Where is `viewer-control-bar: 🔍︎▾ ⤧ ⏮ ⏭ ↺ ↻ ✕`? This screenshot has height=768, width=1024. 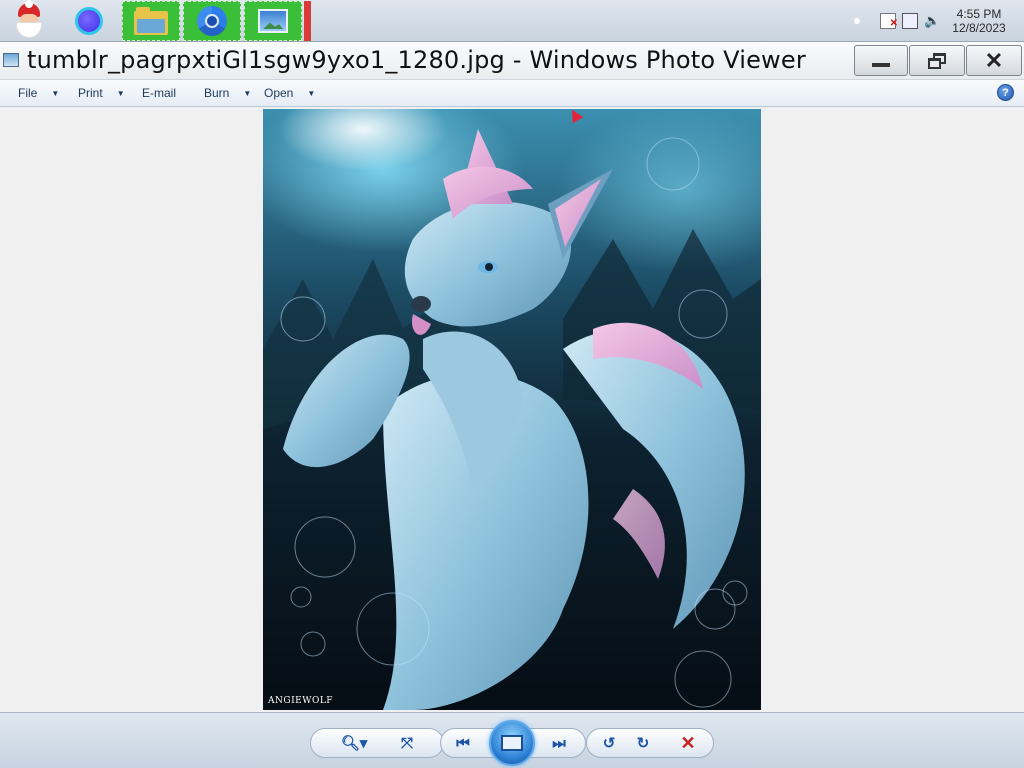 viewer-control-bar: 🔍︎▾ ⤧ ⏮ ⏭ ↺ ↻ ✕ is located at coordinates (512, 740).